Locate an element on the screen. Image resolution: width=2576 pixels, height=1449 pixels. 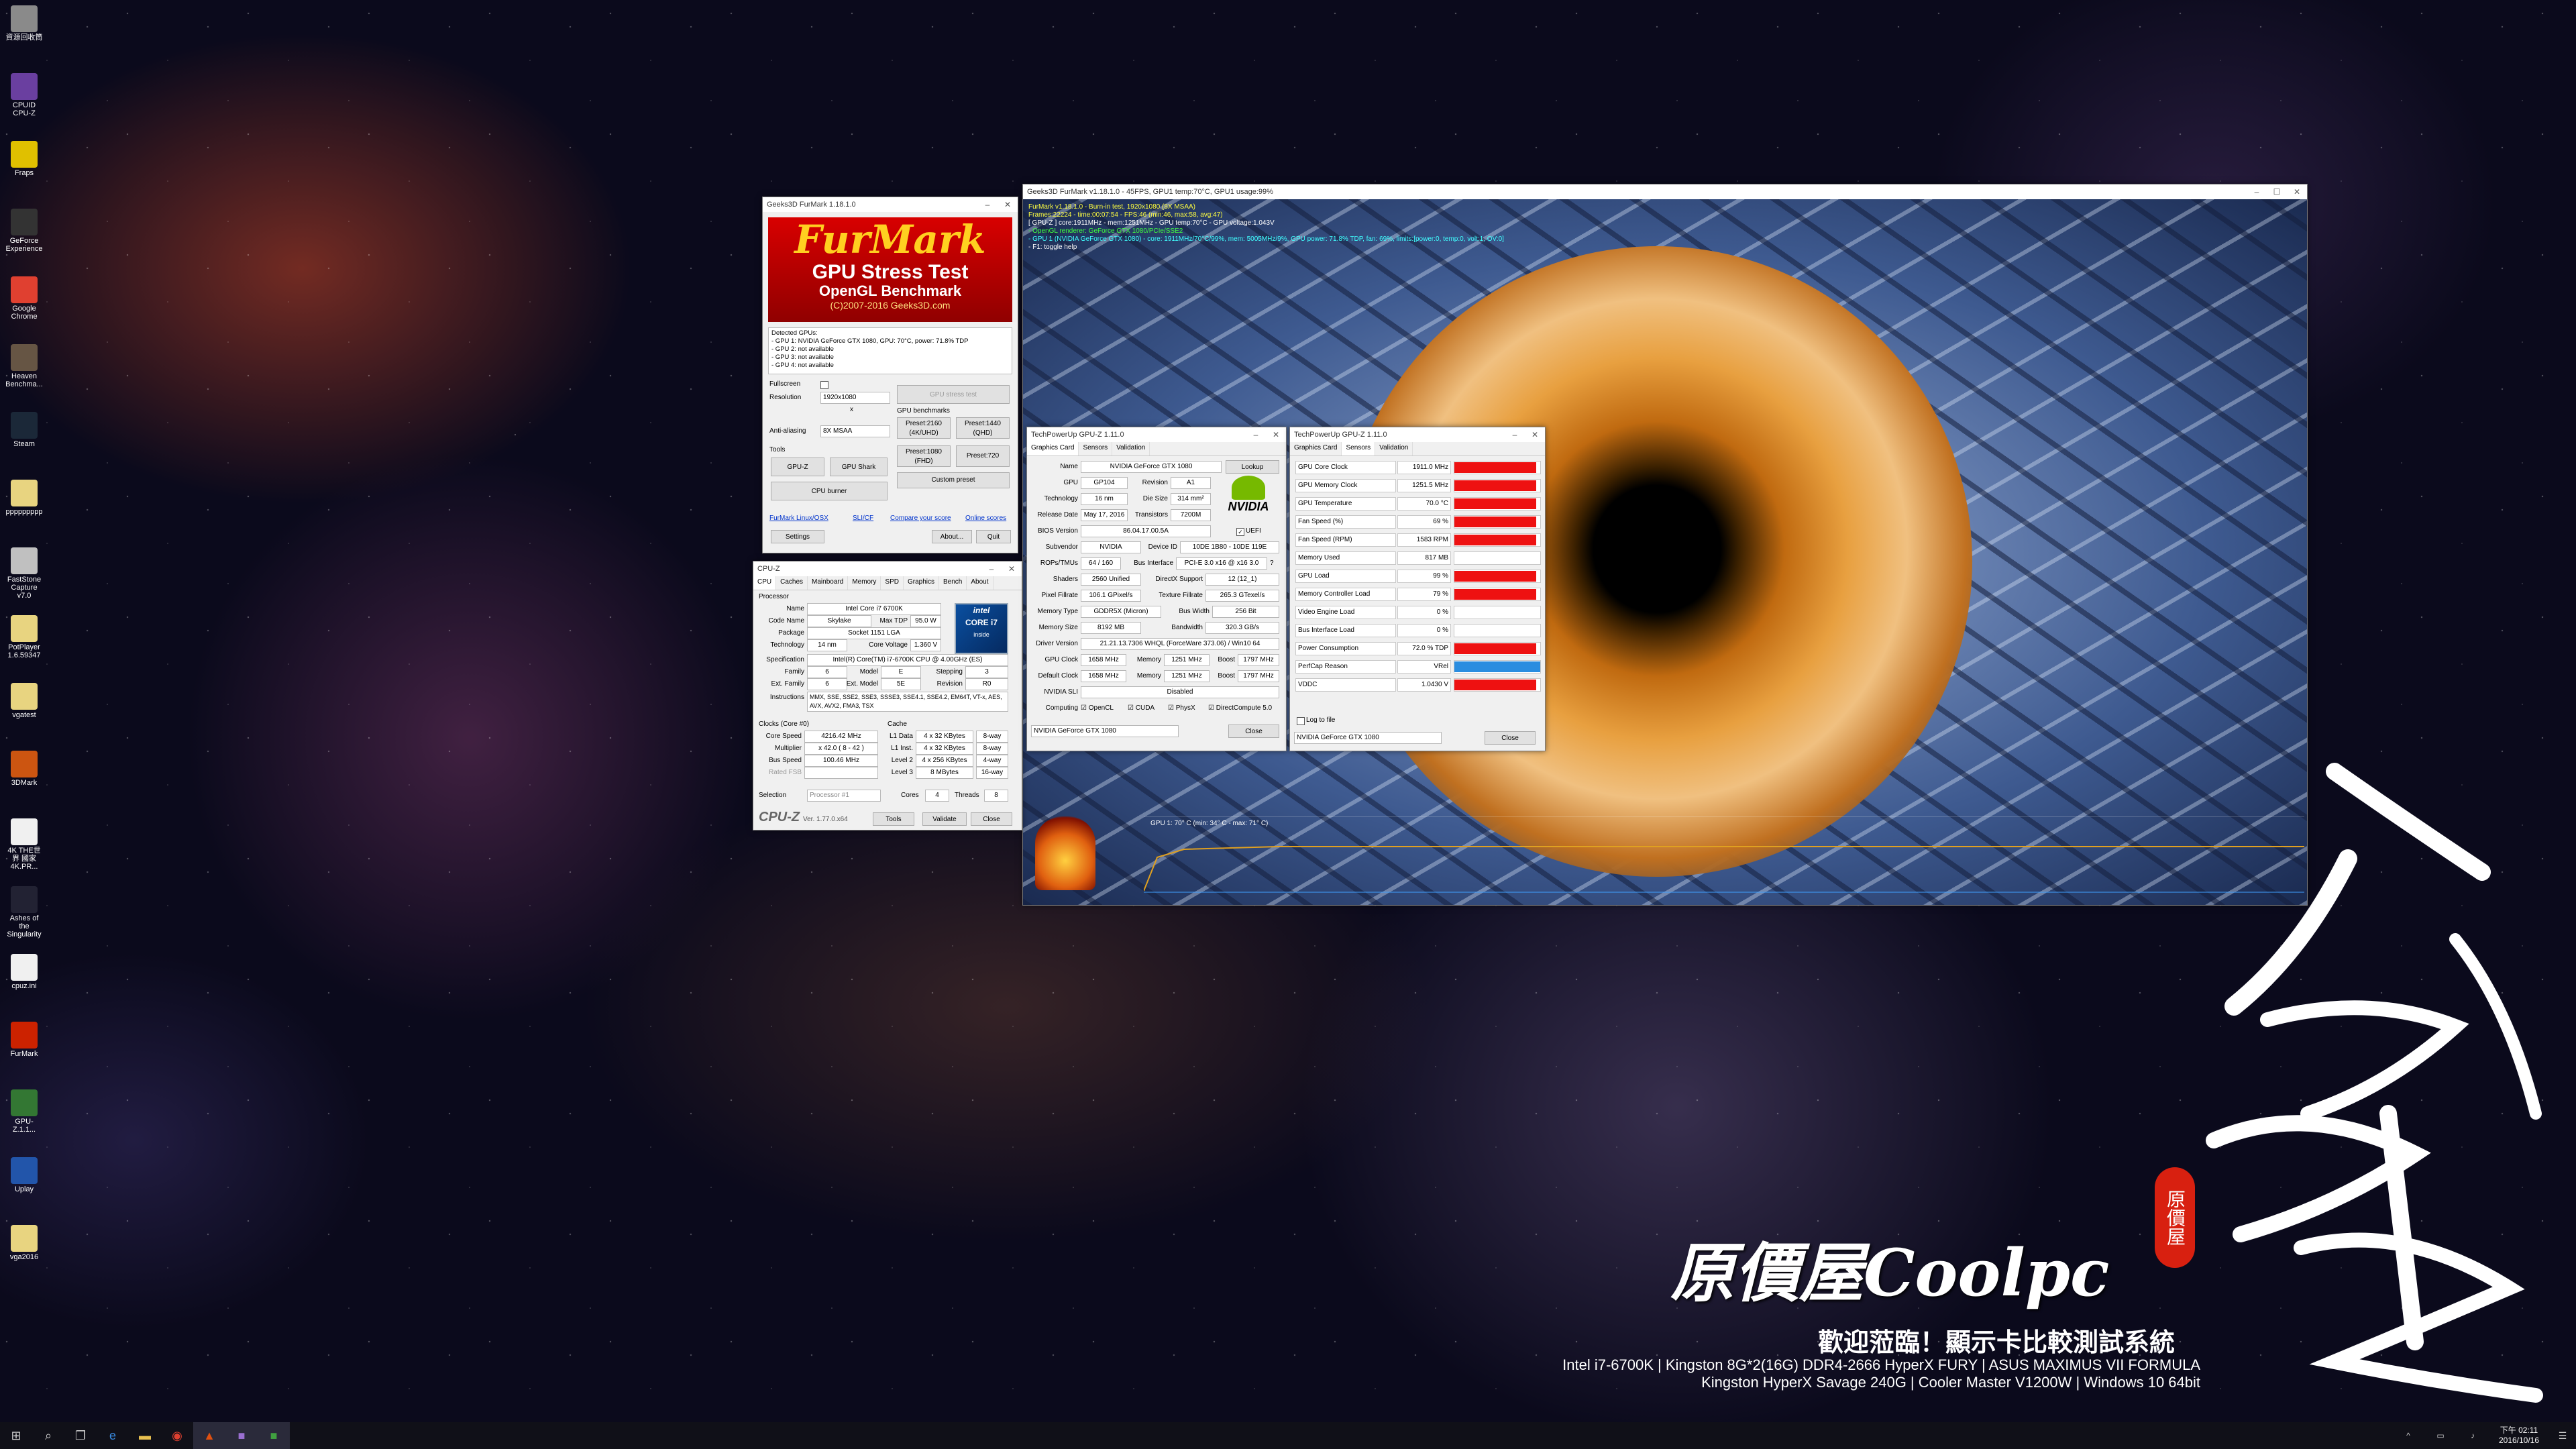
furmark-linux-link: FurMark Linux/OSX is located at coordinates (798, 519).